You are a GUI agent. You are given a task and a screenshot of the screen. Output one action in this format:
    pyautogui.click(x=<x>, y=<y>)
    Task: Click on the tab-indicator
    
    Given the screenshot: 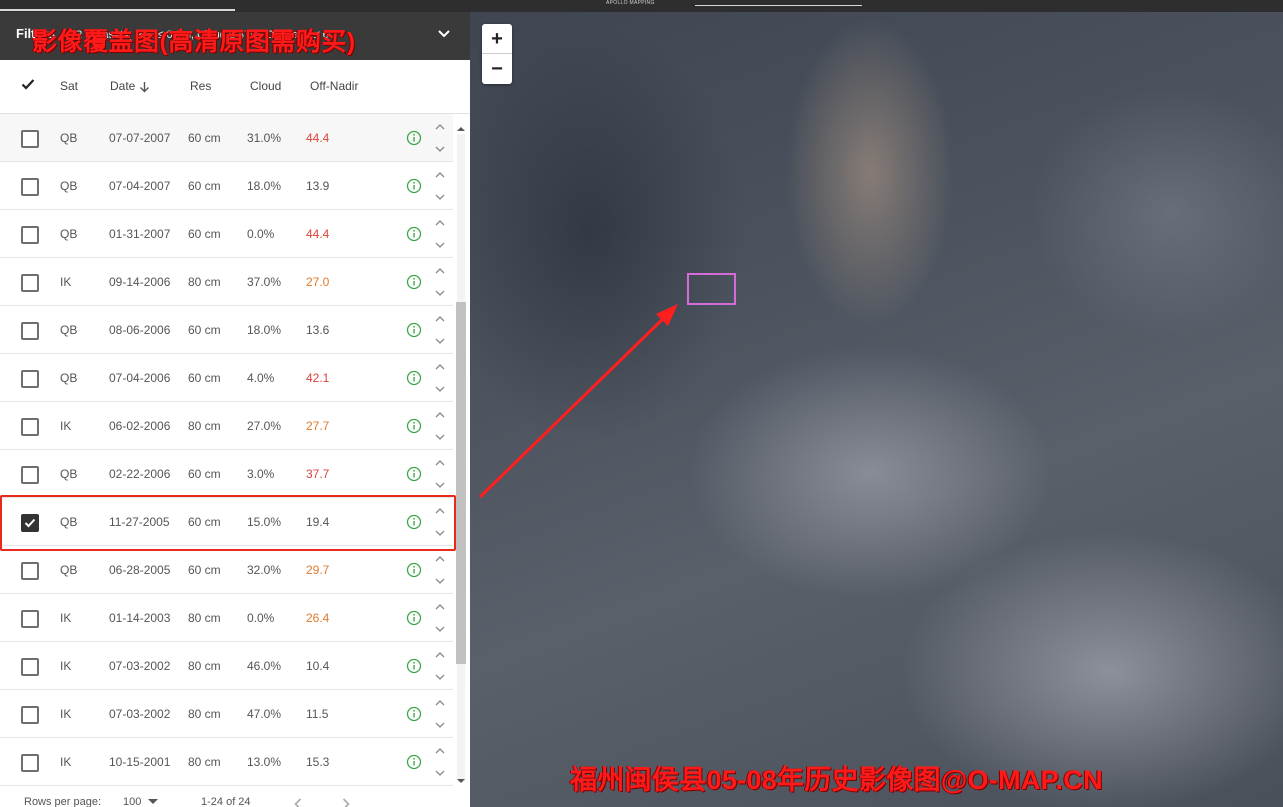 What is the action you would take?
    pyautogui.click(x=117, y=10)
    